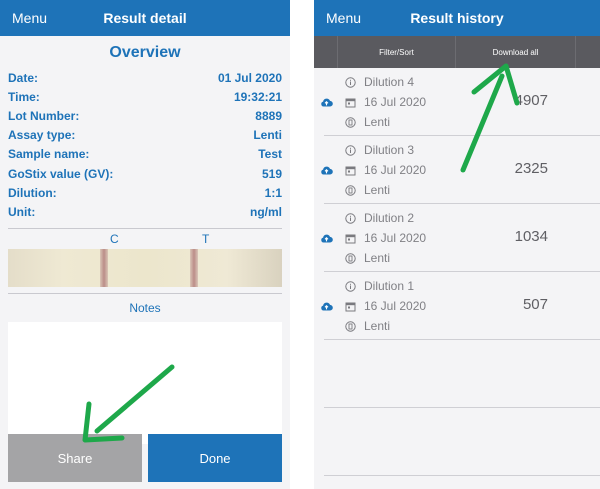 Image resolution: width=600 pixels, height=489 pixels. Describe the element at coordinates (531, 168) in the screenshot. I see `result-value: 2325` at that location.